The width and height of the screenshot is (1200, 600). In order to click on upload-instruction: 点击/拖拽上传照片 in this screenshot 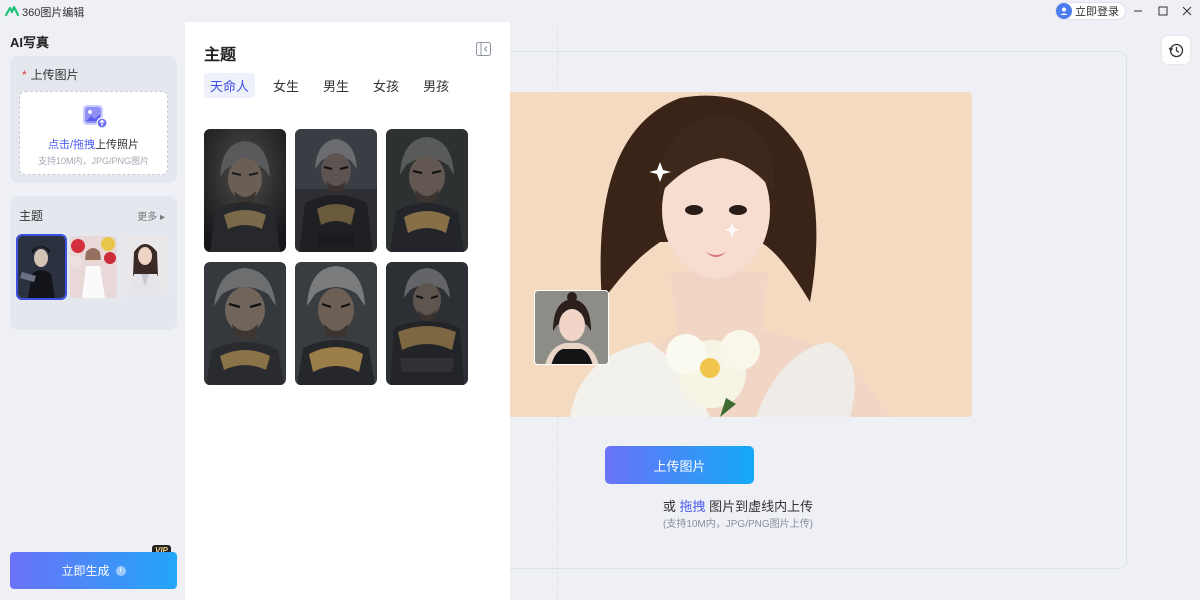, I will do `click(93, 144)`.